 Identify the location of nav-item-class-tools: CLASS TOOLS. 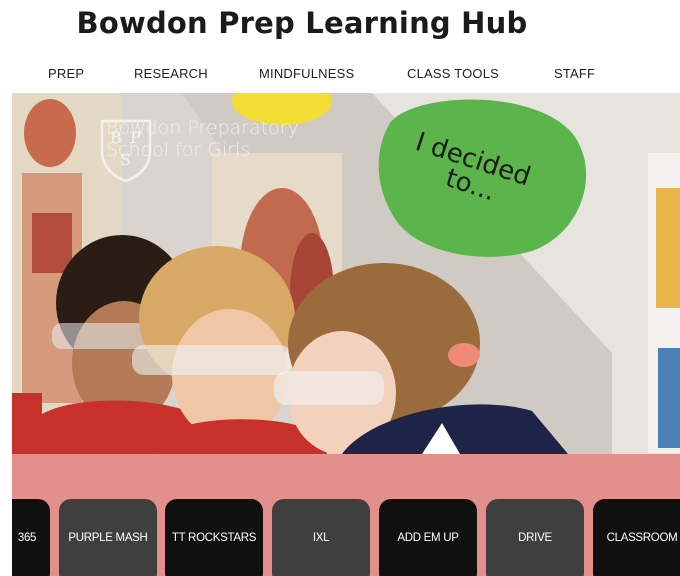
(453, 73).